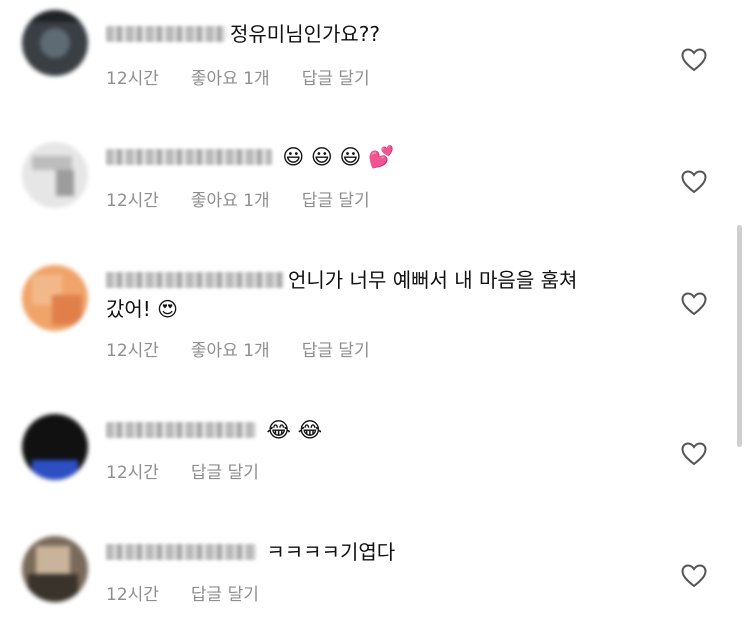 Image resolution: width=750 pixels, height=632 pixels. Describe the element at coordinates (142, 309) in the screenshot. I see `comment-text-line2: 갔어! 😍` at that location.